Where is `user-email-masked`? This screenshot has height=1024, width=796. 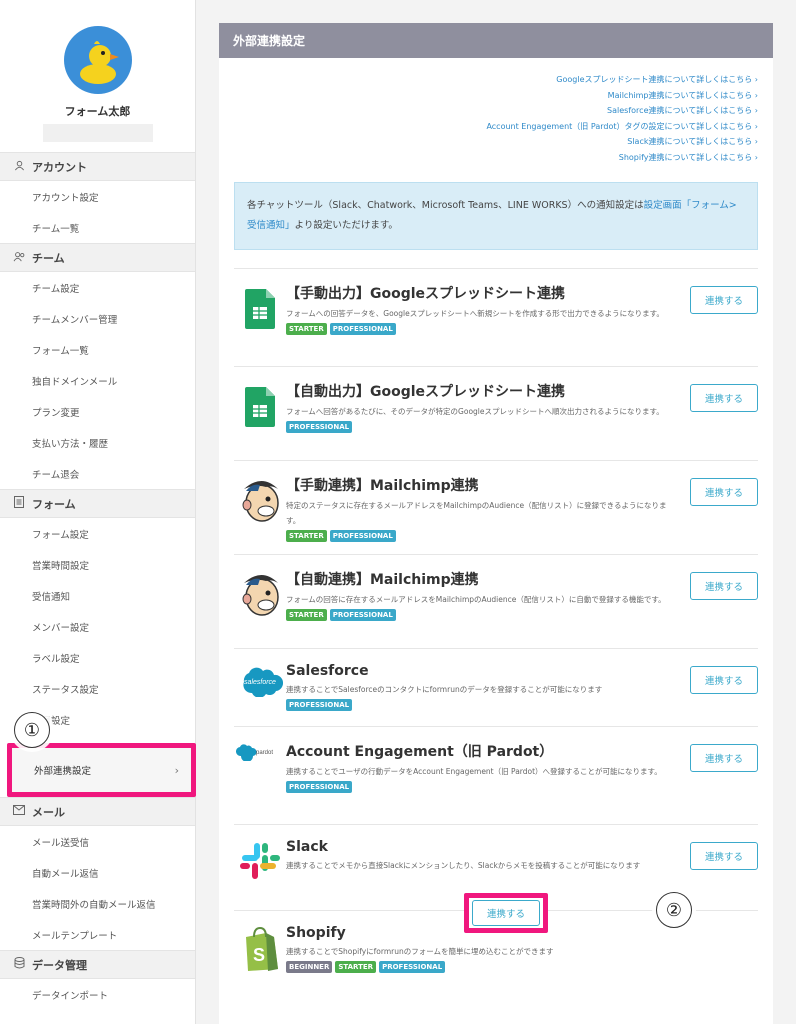 user-email-masked is located at coordinates (97, 133).